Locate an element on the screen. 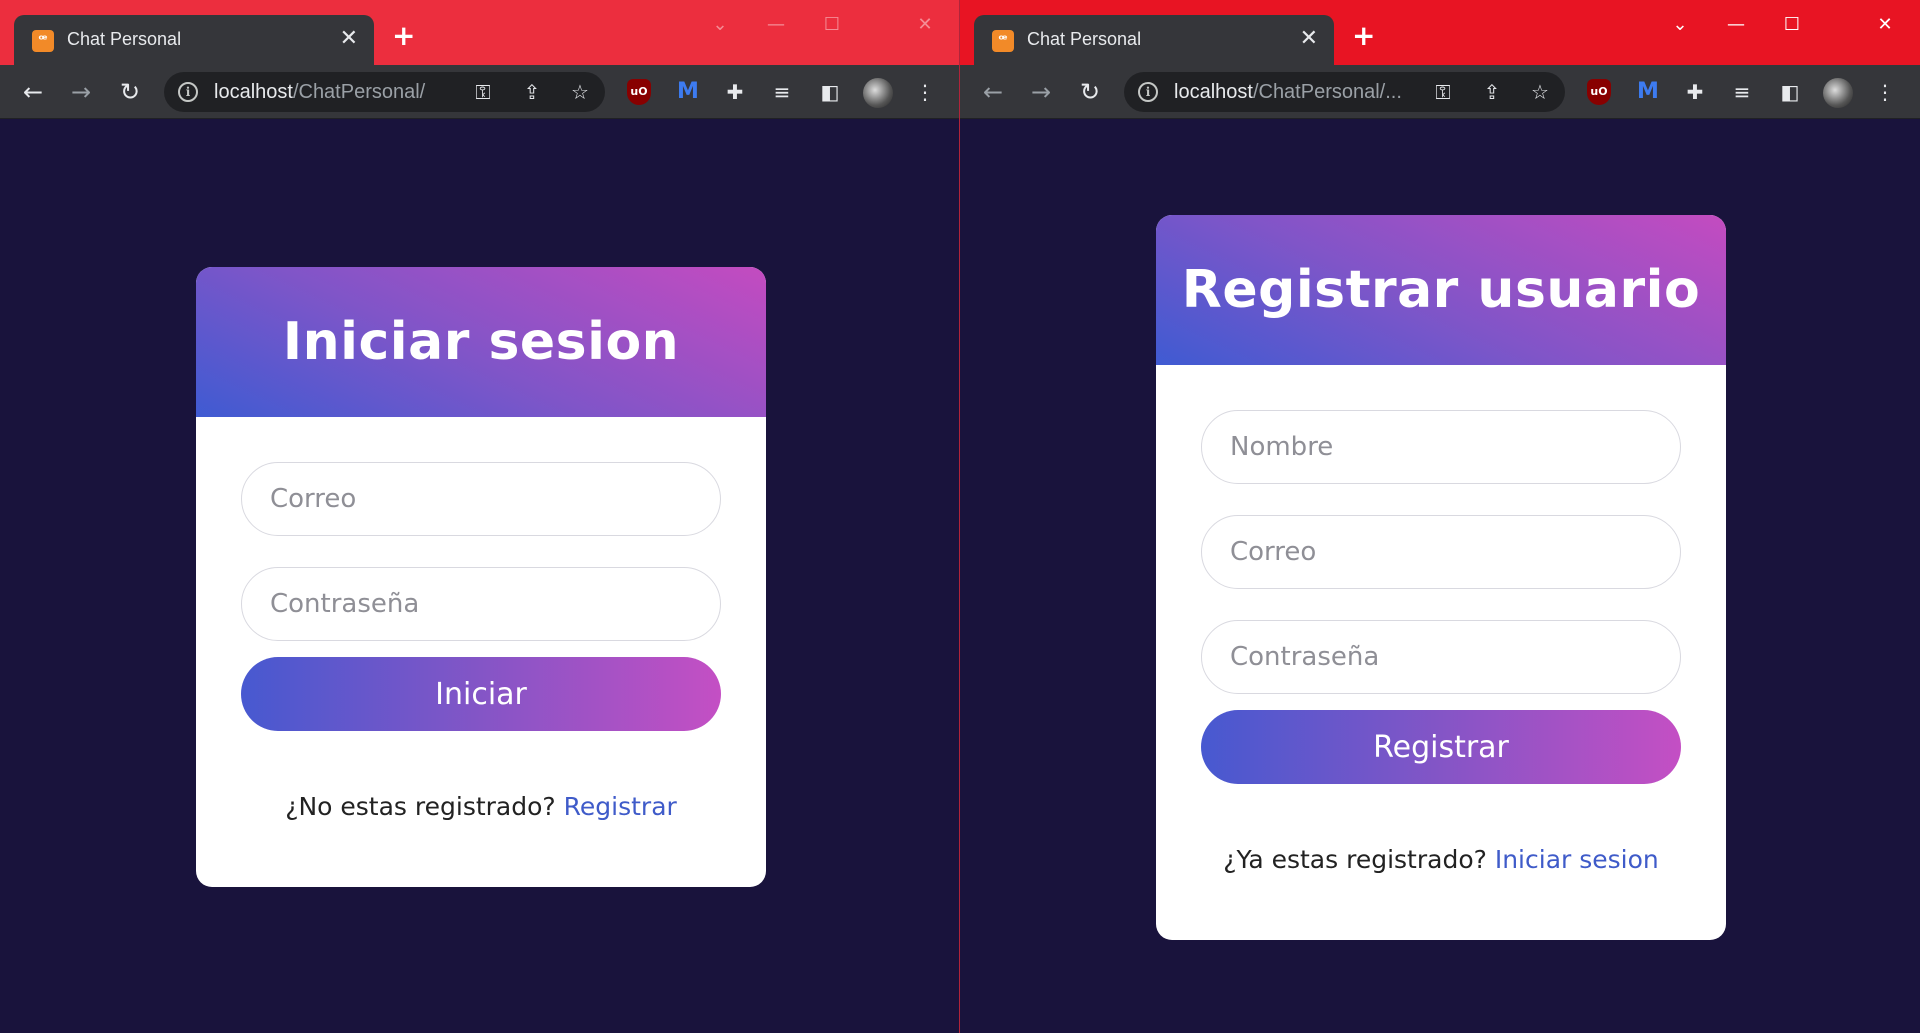 The image size is (1920, 1033). login-link: Iniciar sesion is located at coordinates (1577, 859).